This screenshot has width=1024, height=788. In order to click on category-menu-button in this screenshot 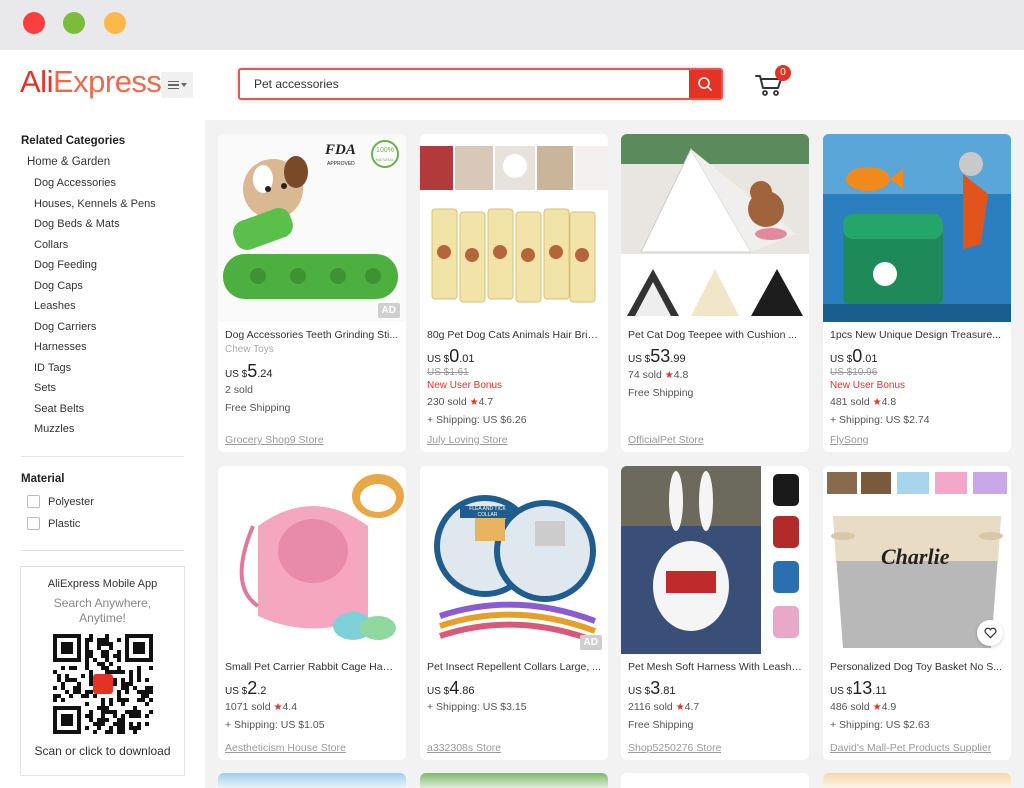, I will do `click(177, 85)`.